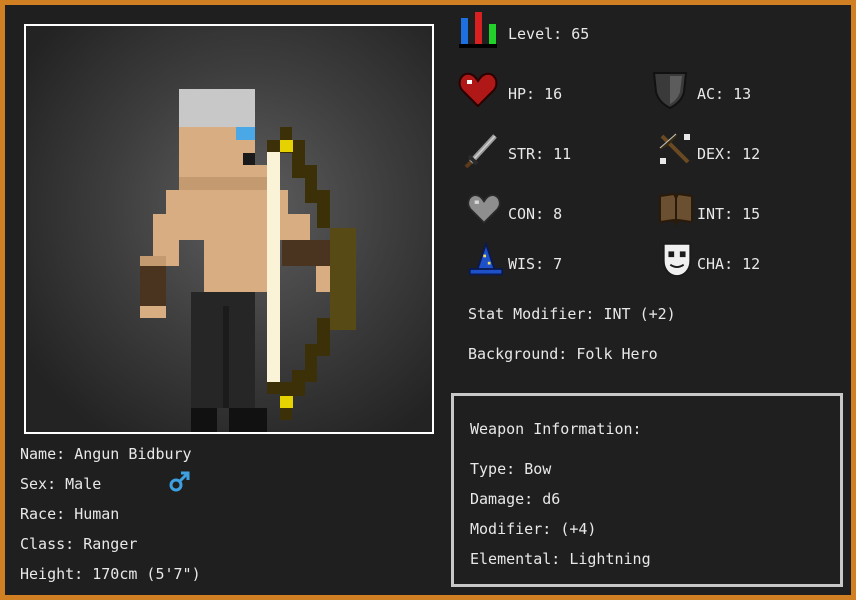 The image size is (856, 600). I want to click on weapon-type-row: Type: Bow, so click(510, 469).